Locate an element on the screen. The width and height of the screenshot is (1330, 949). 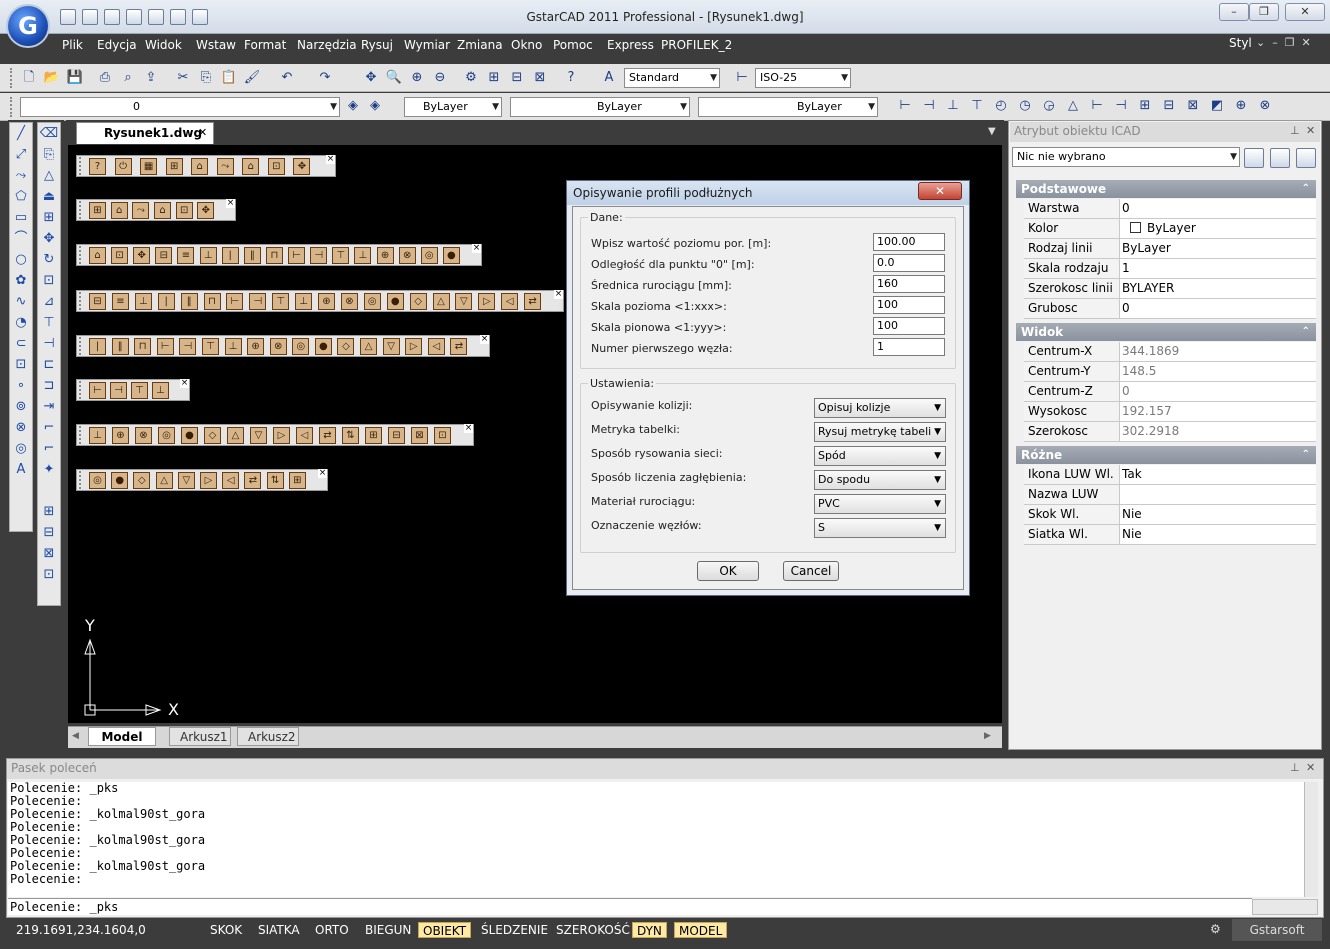
profile-tool-icon: ≡ is located at coordinates (186, 255).